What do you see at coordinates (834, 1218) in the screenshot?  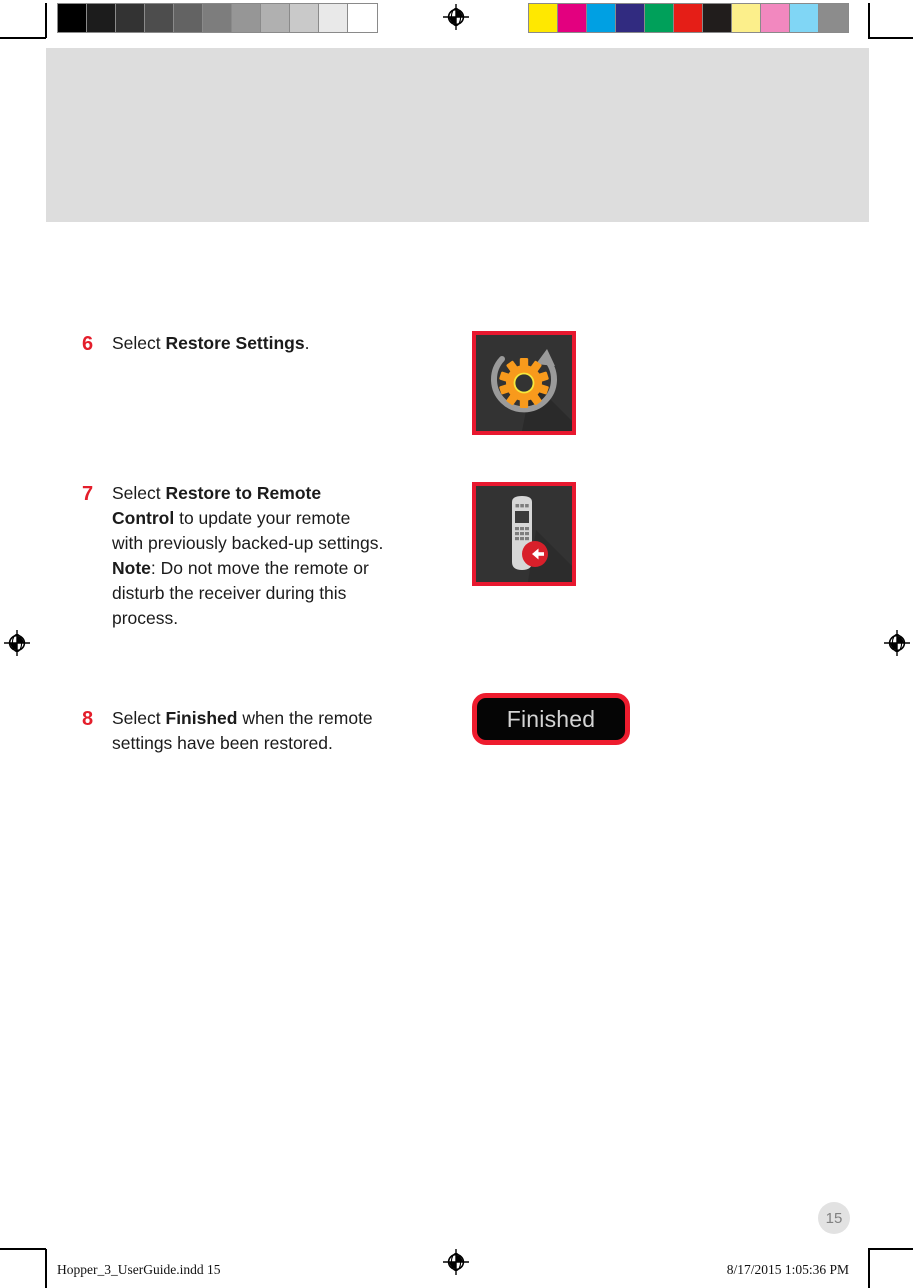 I see `page-number-badge: 15` at bounding box center [834, 1218].